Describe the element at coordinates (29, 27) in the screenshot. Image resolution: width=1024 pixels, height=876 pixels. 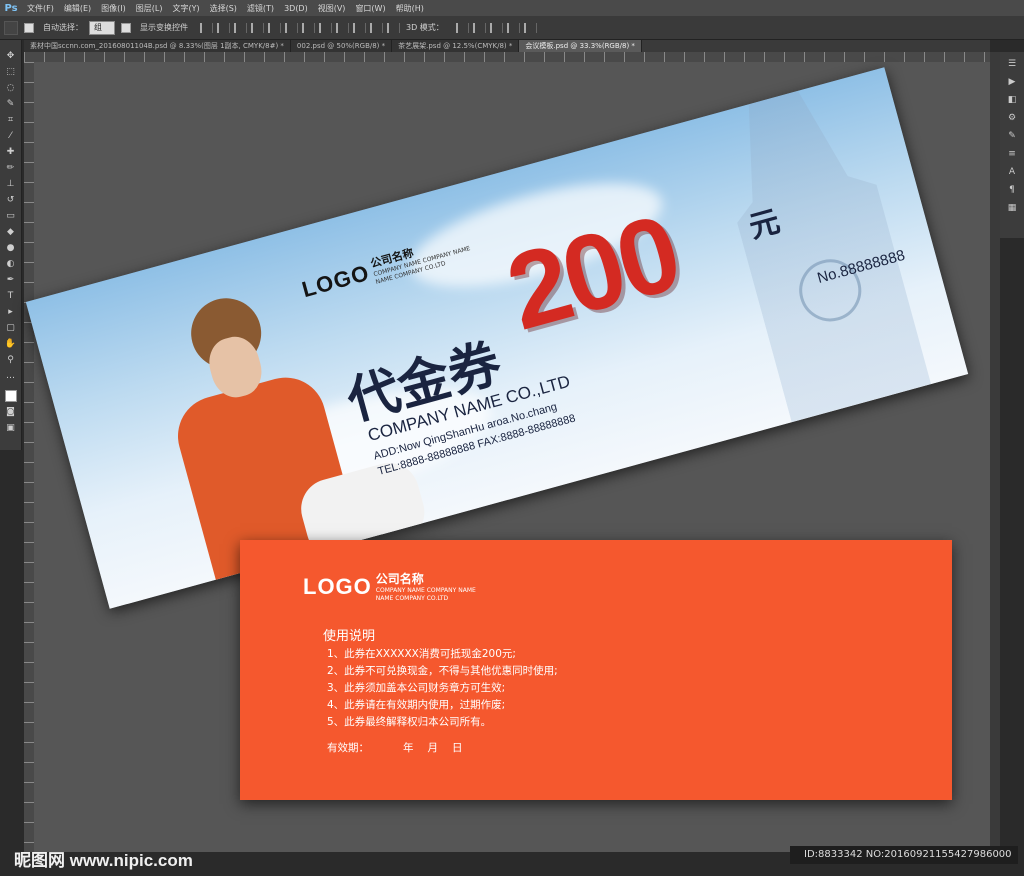
I see `auto-select-checkbox` at that location.